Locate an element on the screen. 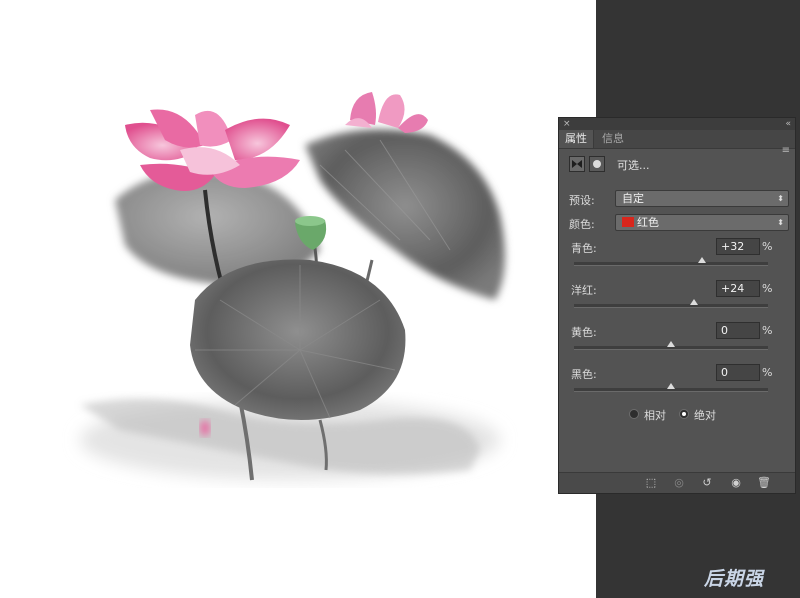  trash-icon: 🗑 is located at coordinates (764, 483).